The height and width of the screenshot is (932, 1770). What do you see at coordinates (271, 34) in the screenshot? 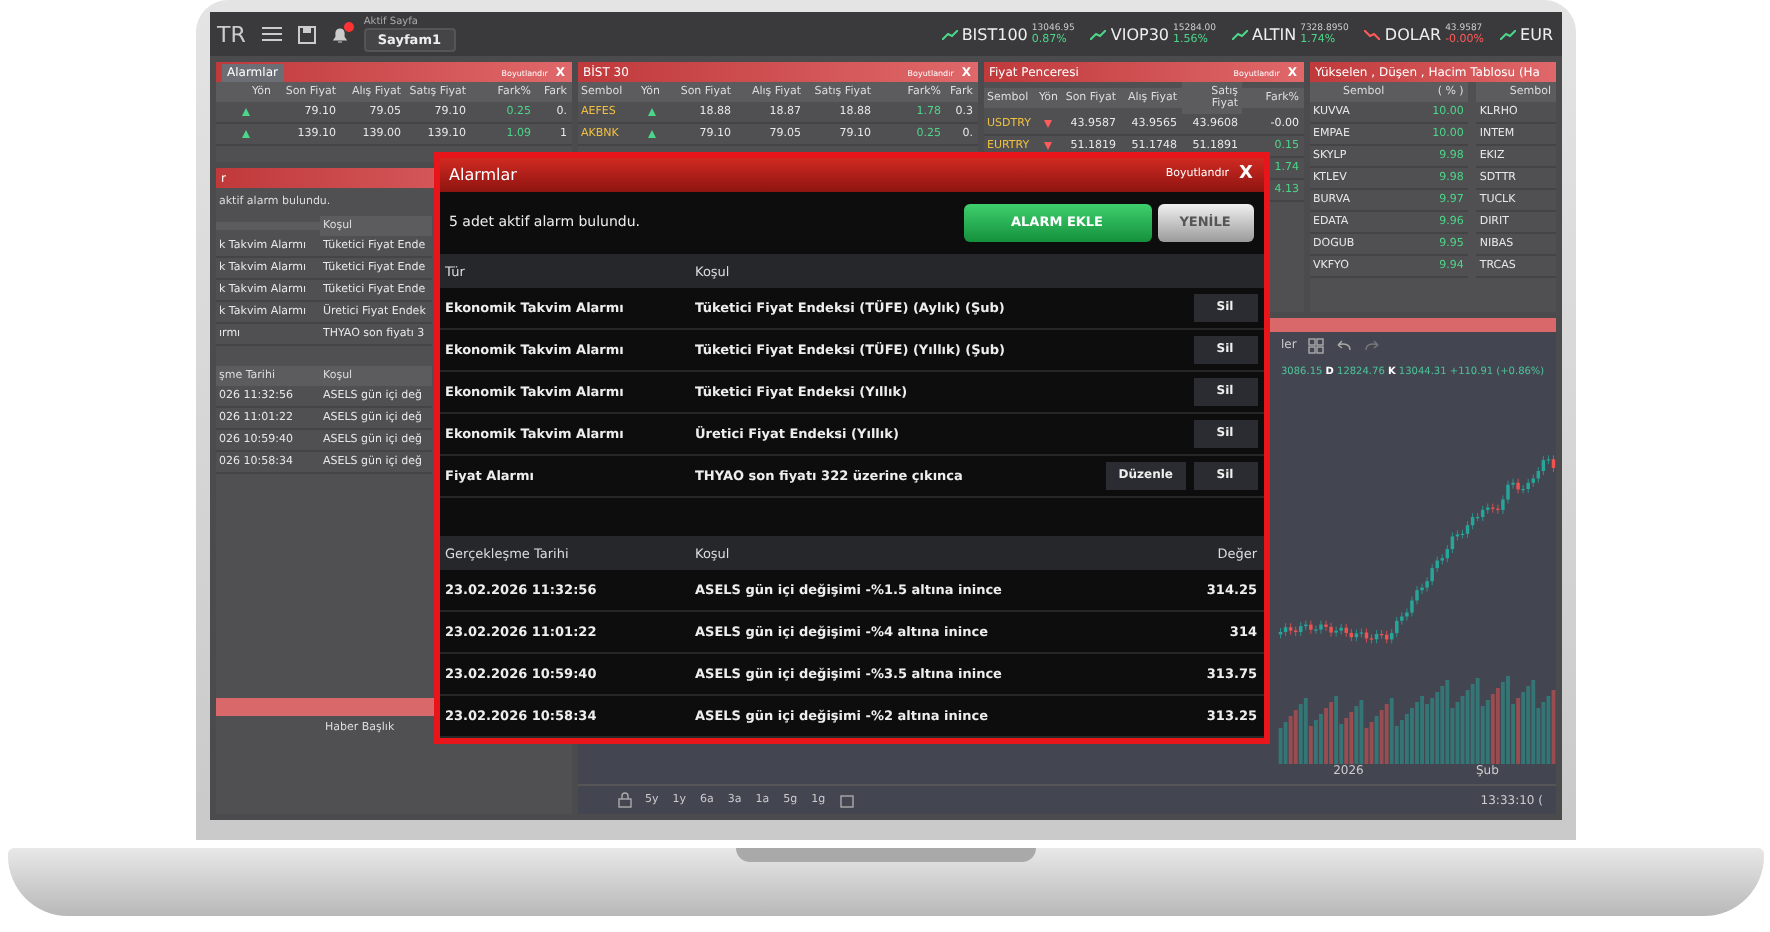
I see `menu-icon` at bounding box center [271, 34].